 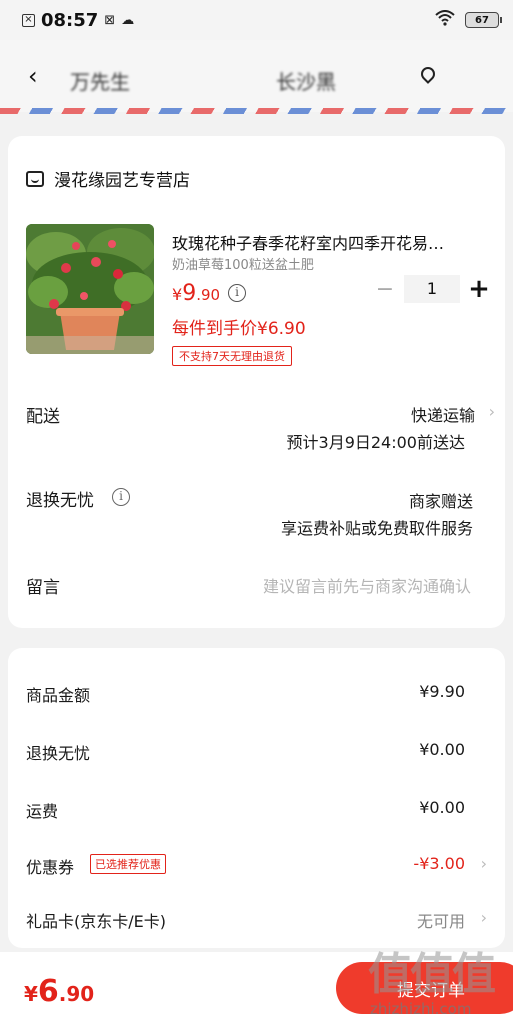 I want to click on minus-icon: −, so click(x=385, y=289).